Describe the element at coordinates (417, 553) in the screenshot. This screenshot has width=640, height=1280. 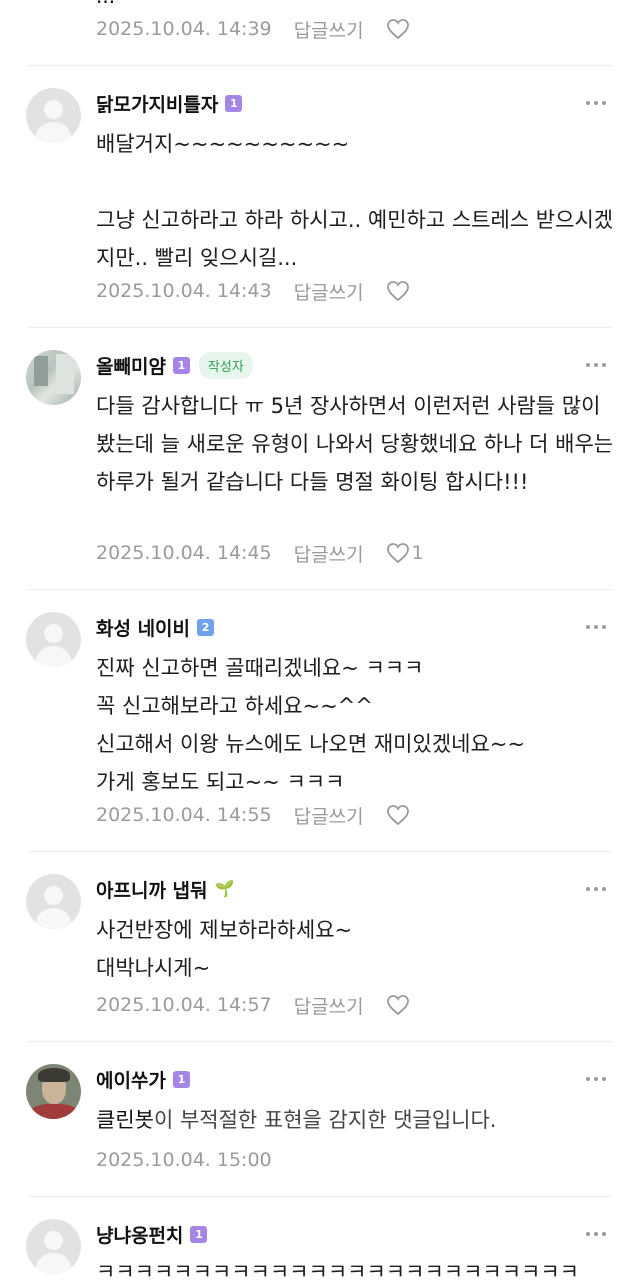
I see `like-count: 1` at that location.